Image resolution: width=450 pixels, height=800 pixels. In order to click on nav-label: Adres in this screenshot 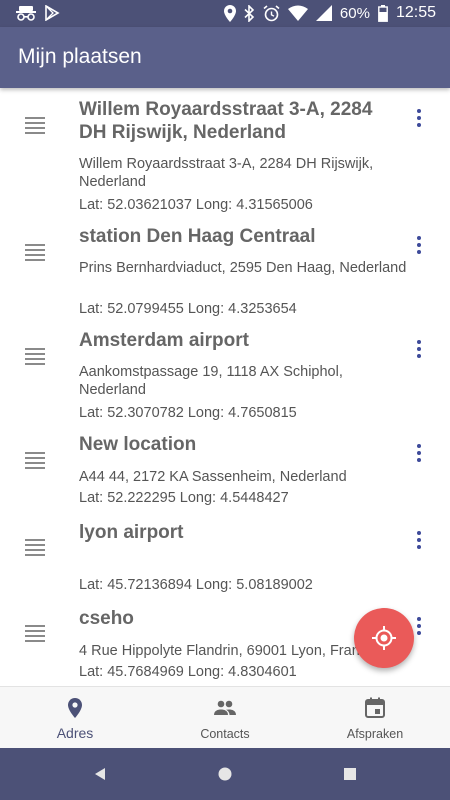, I will do `click(75, 733)`.